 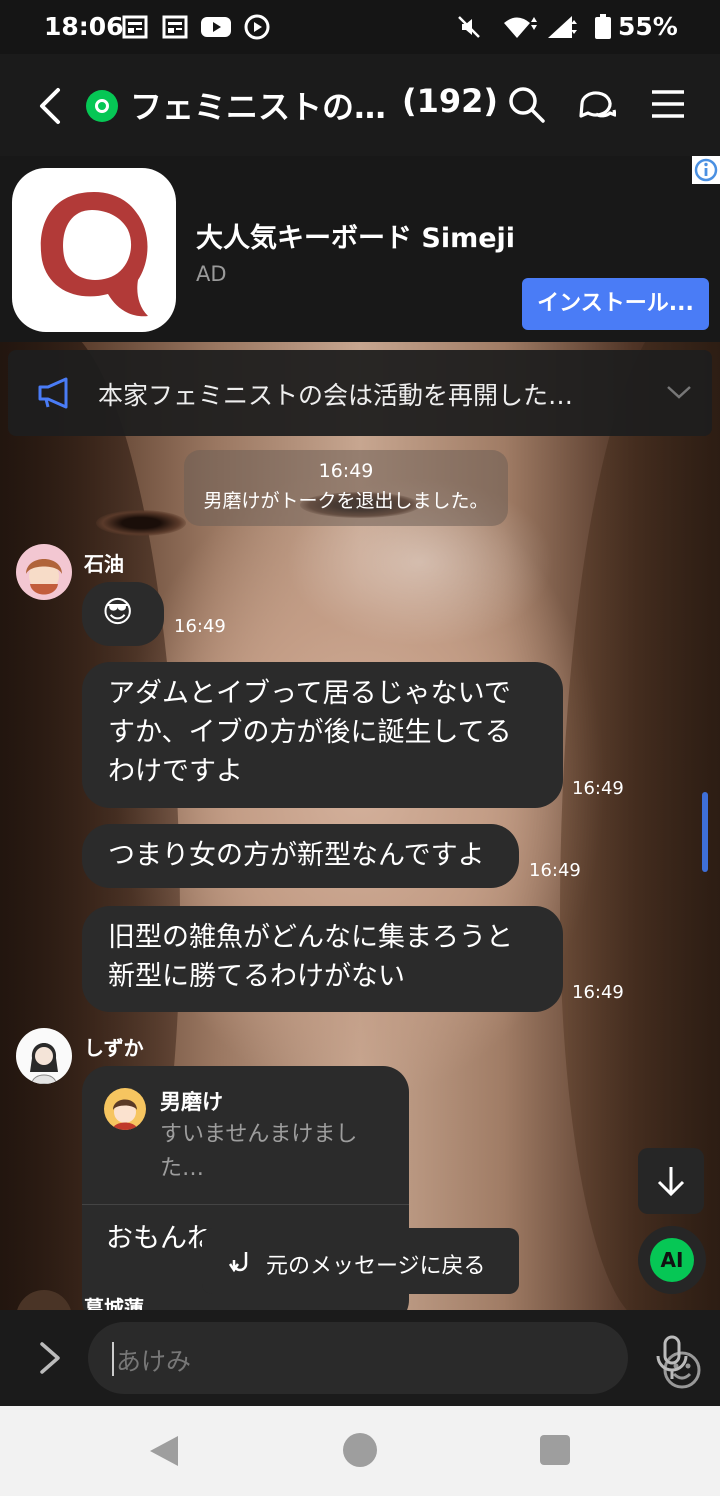 I want to click on message-bubble: アダムとイブって居るじゃないですか、イブの方が後に誕生してるわけですよ, so click(x=322, y=735).